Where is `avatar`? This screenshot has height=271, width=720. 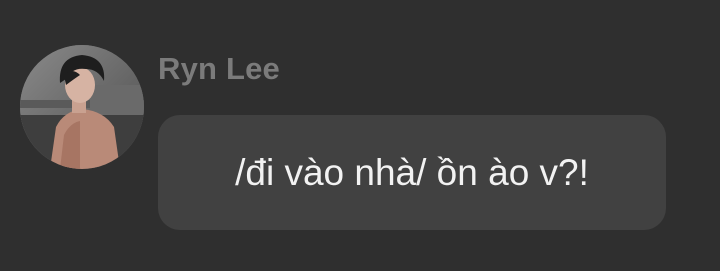
avatar is located at coordinates (82, 107).